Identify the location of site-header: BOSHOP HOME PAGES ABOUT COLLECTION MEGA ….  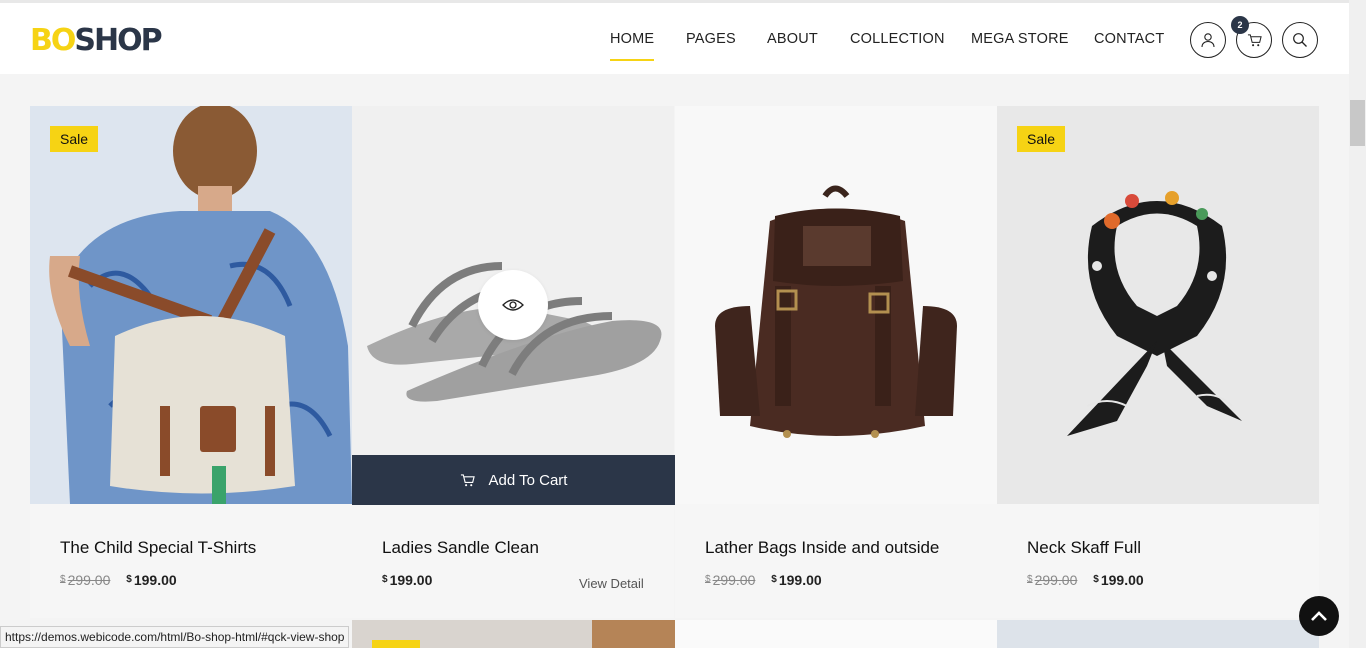
(674, 37).